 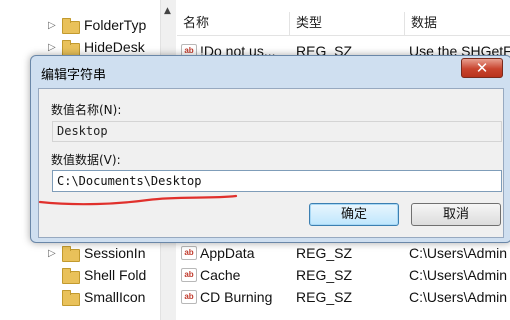 I want to click on tree-item-foldertype: ▷ FolderTyp, so click(x=97, y=25).